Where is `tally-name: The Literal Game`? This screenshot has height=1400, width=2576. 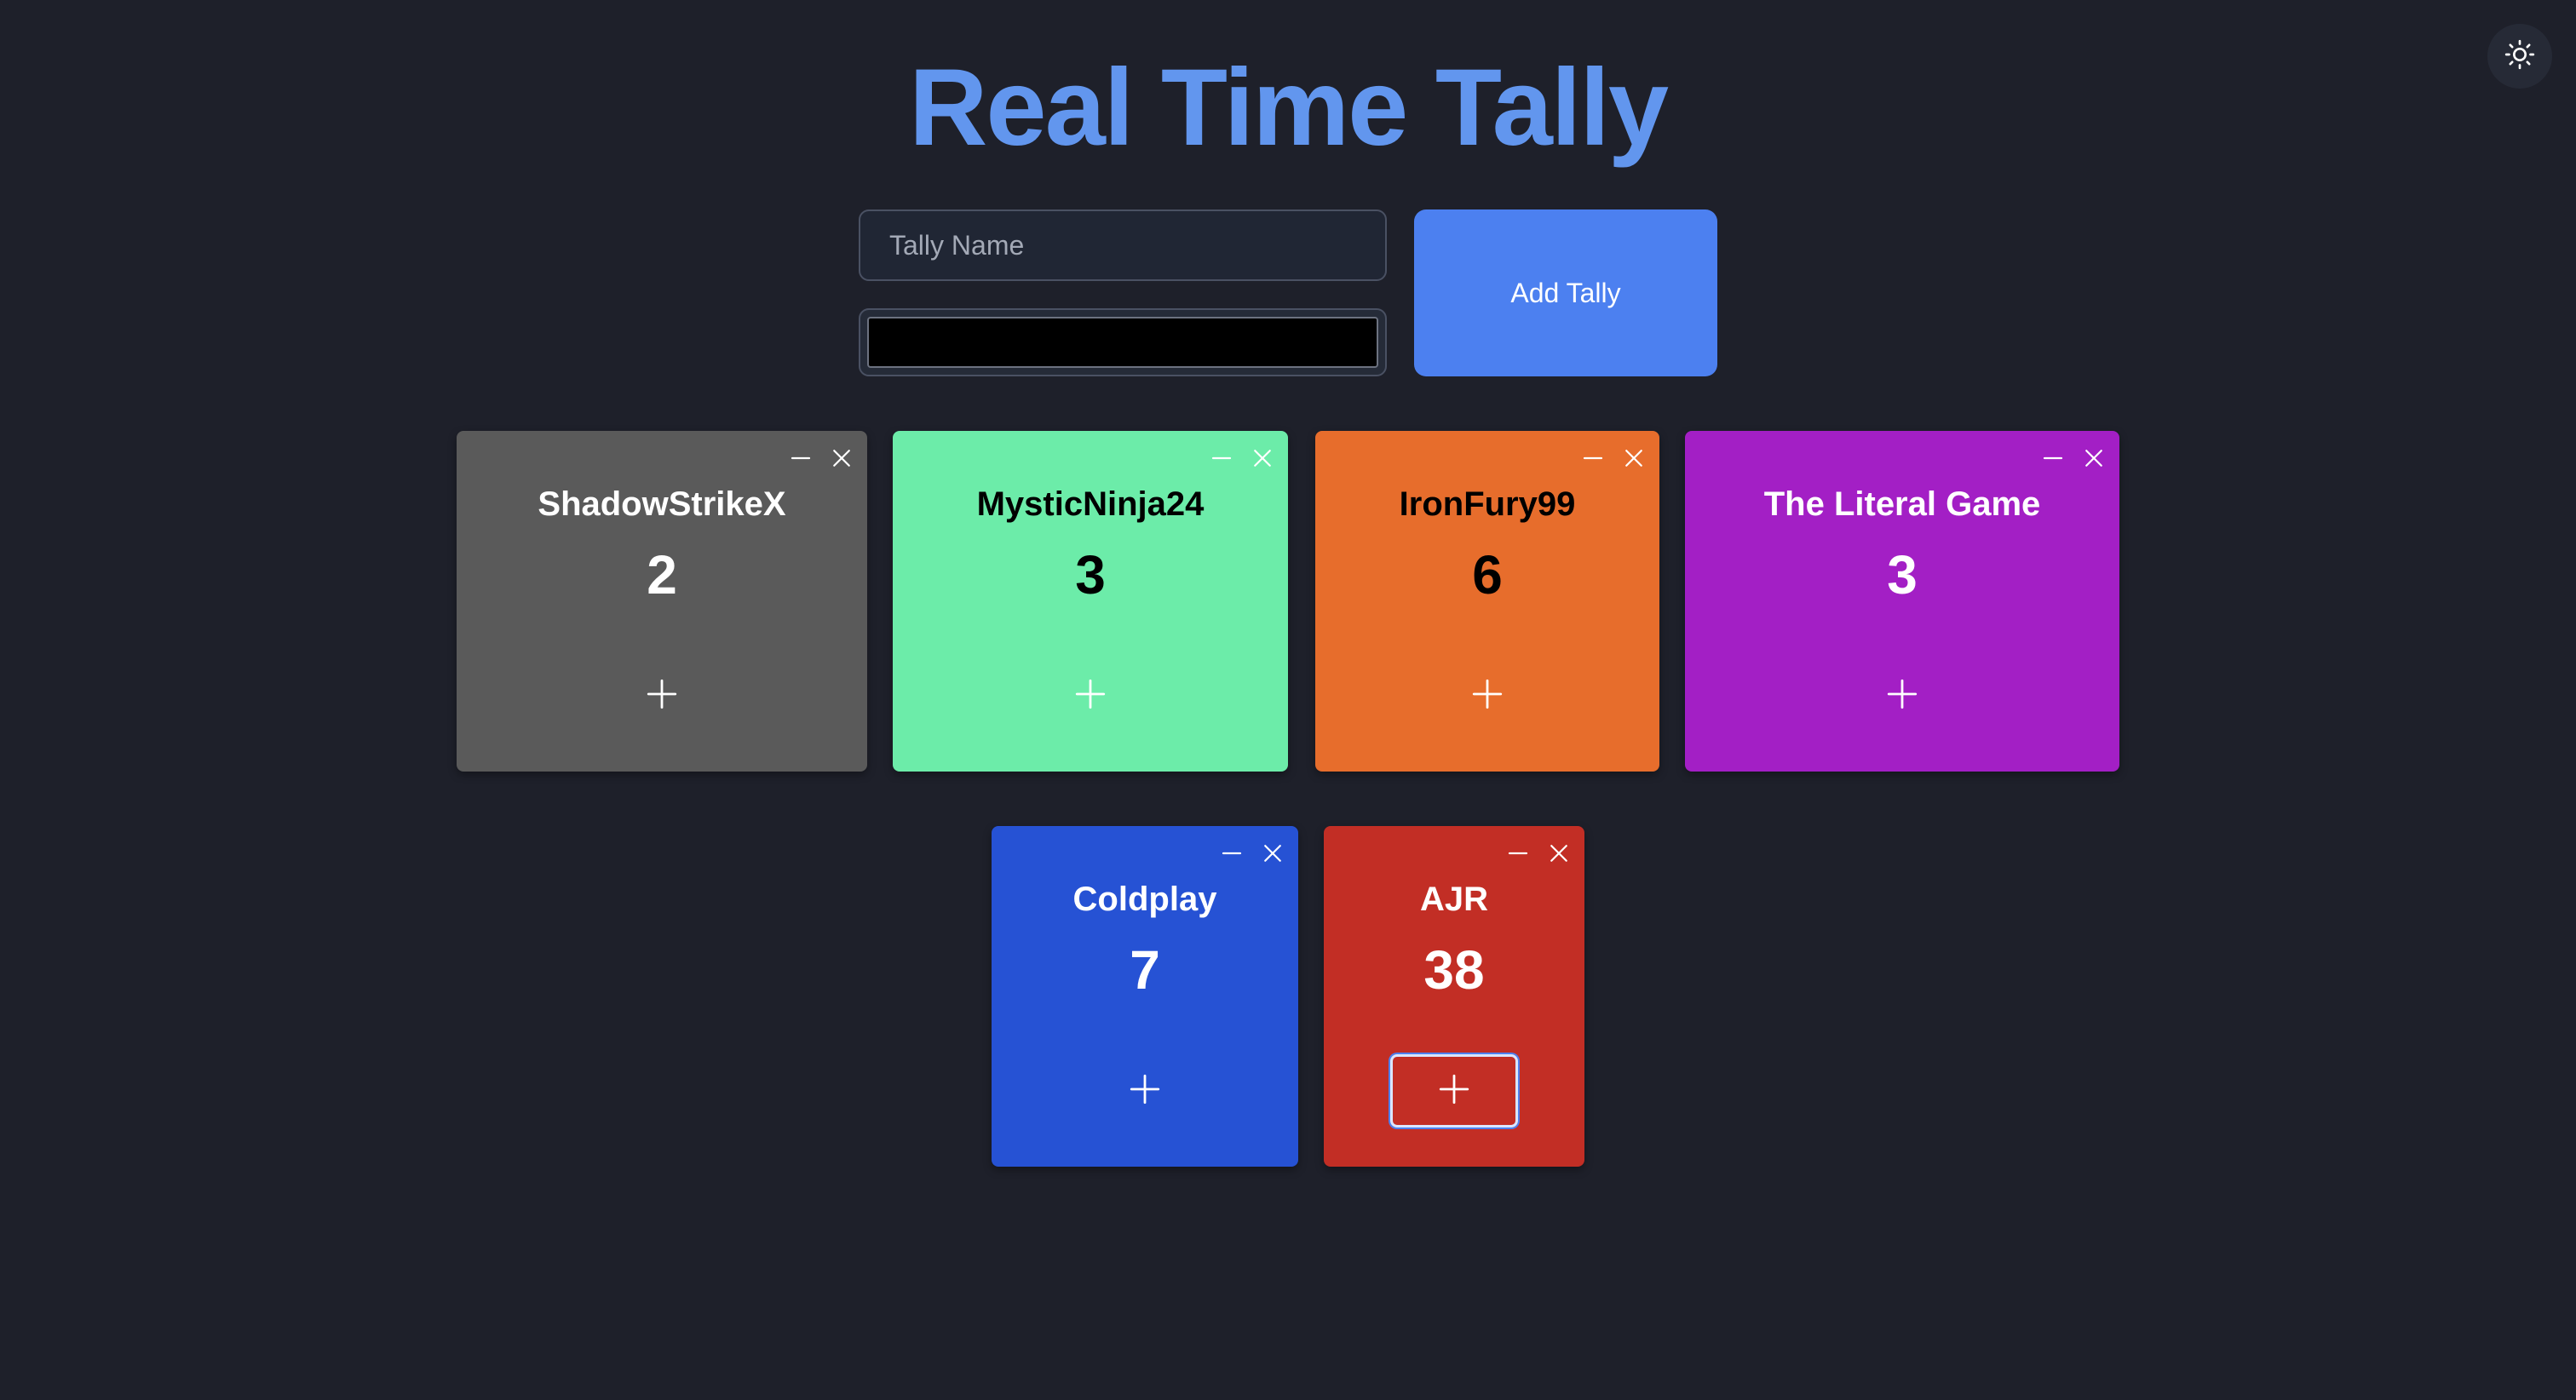 tally-name: The Literal Game is located at coordinates (1902, 504).